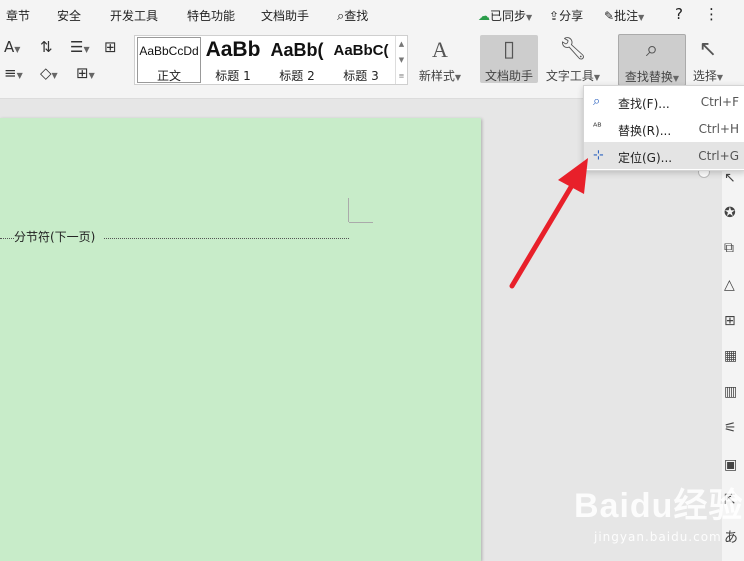 The width and height of the screenshot is (744, 561). I want to click on comment-icon: ✎, so click(609, 16).